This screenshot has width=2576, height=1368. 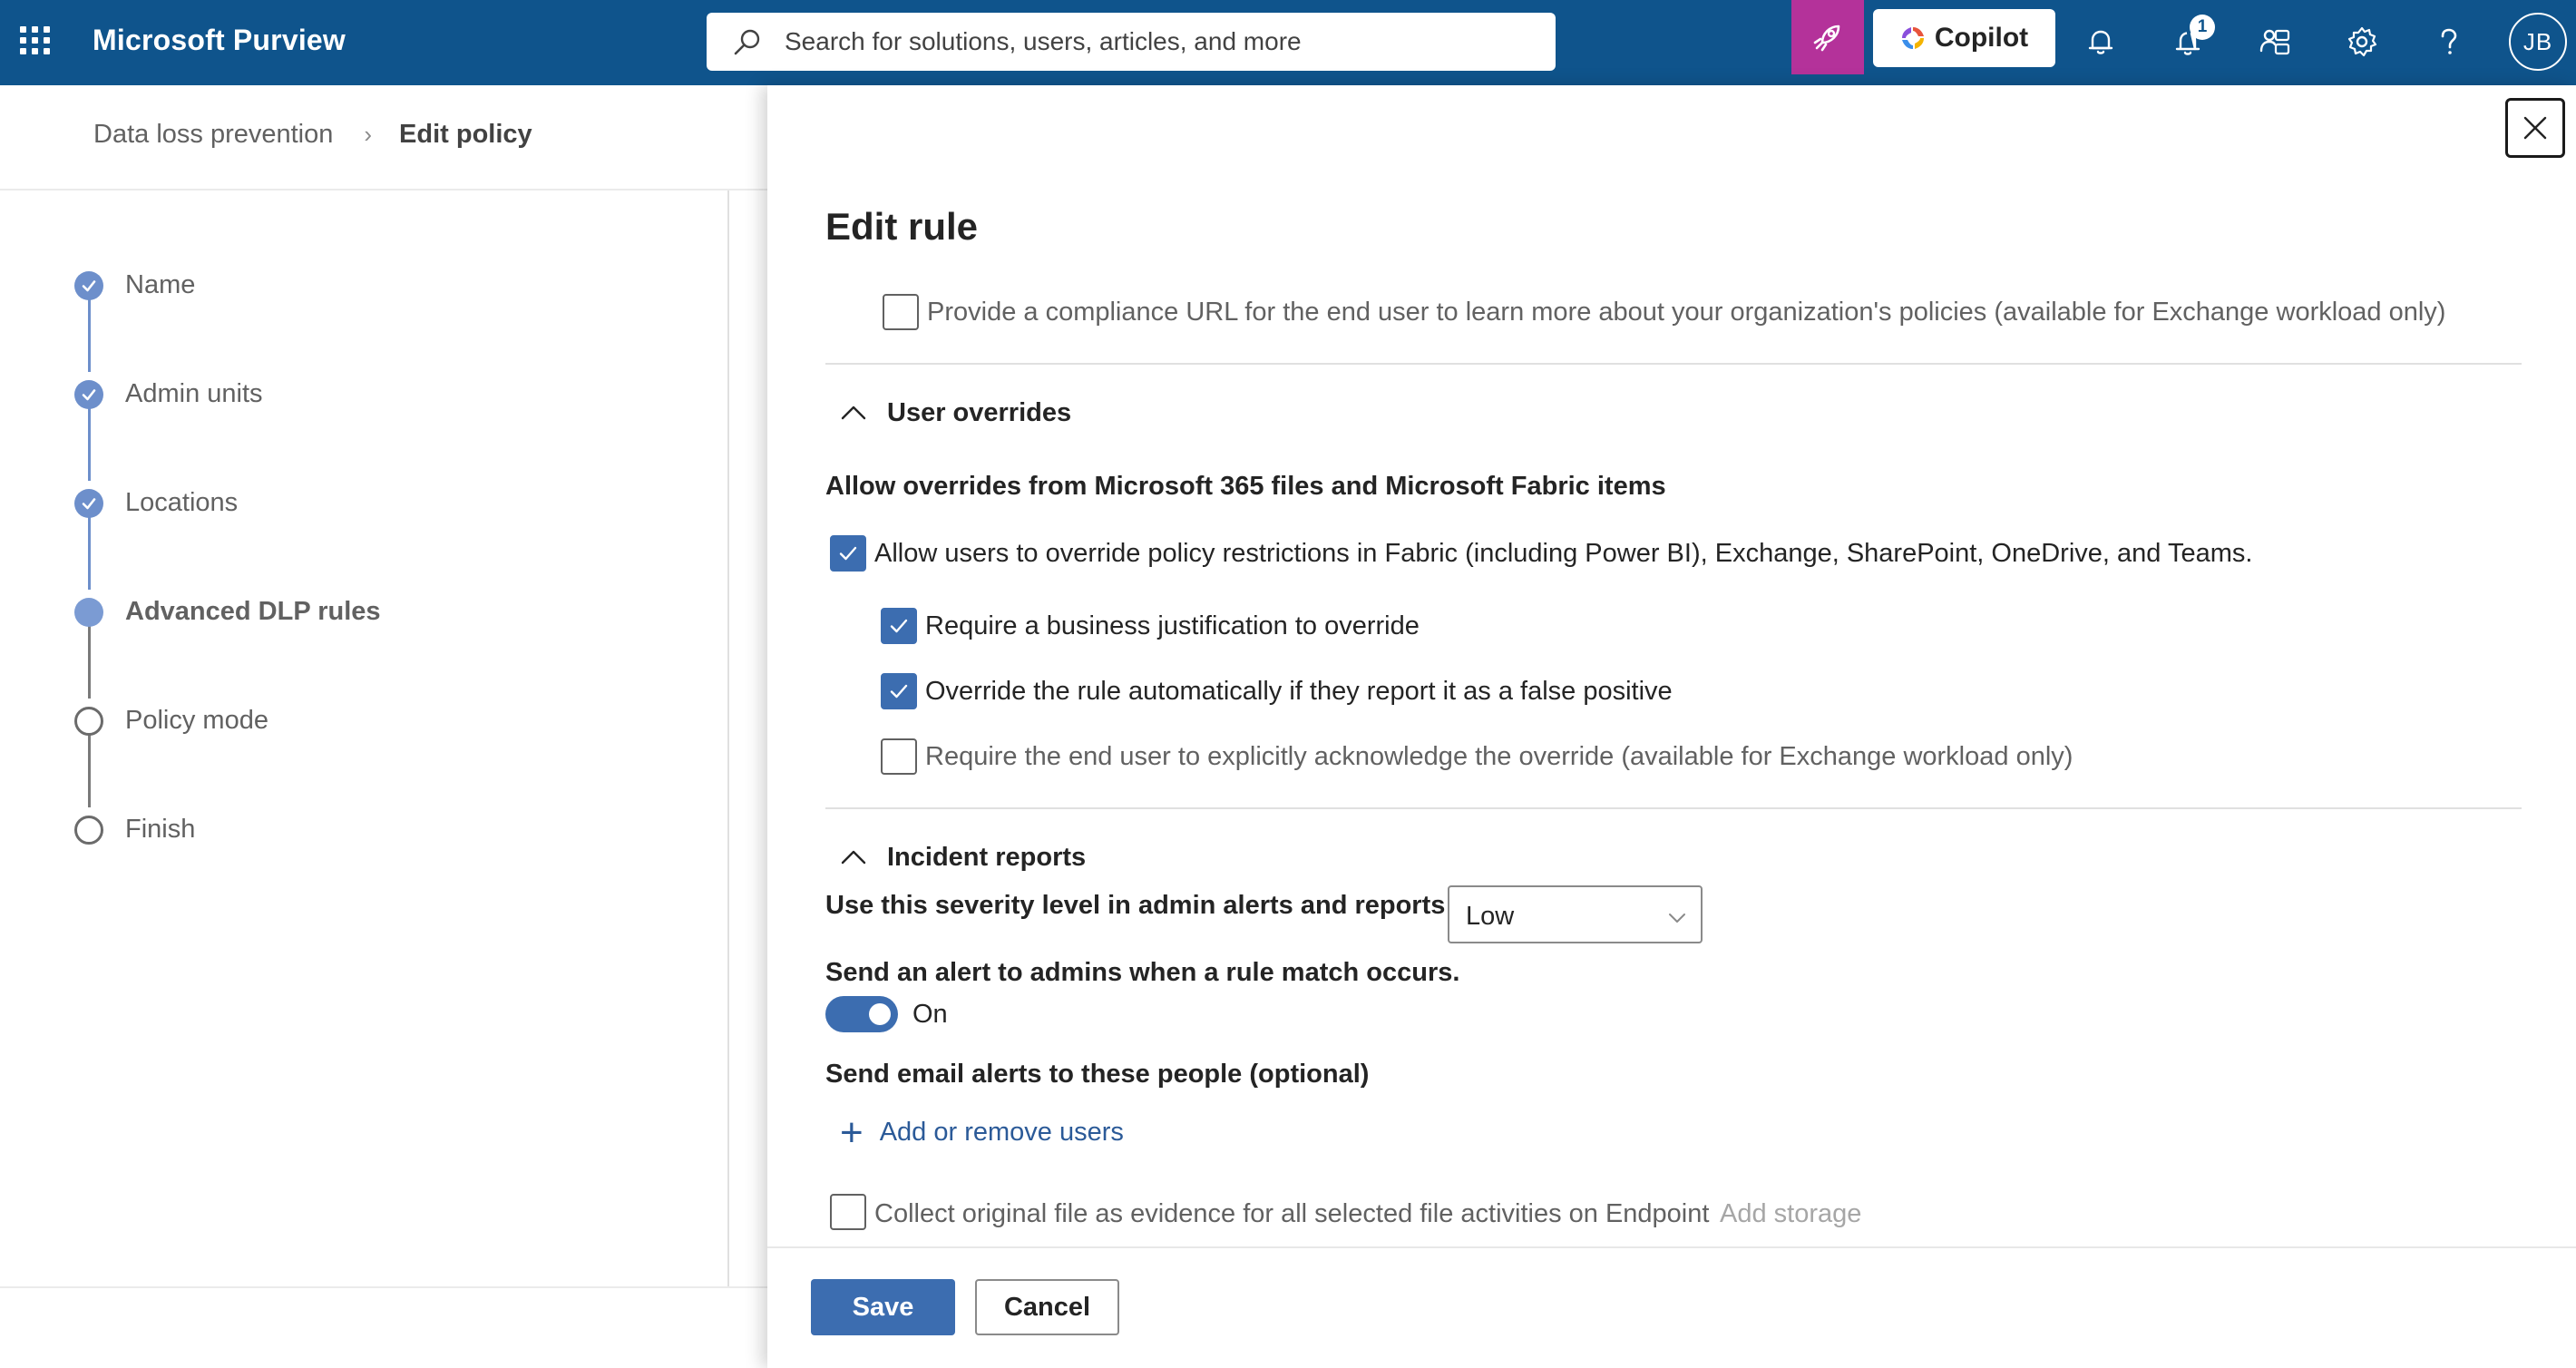 I want to click on wizard-step-name: Name, so click(x=134, y=285).